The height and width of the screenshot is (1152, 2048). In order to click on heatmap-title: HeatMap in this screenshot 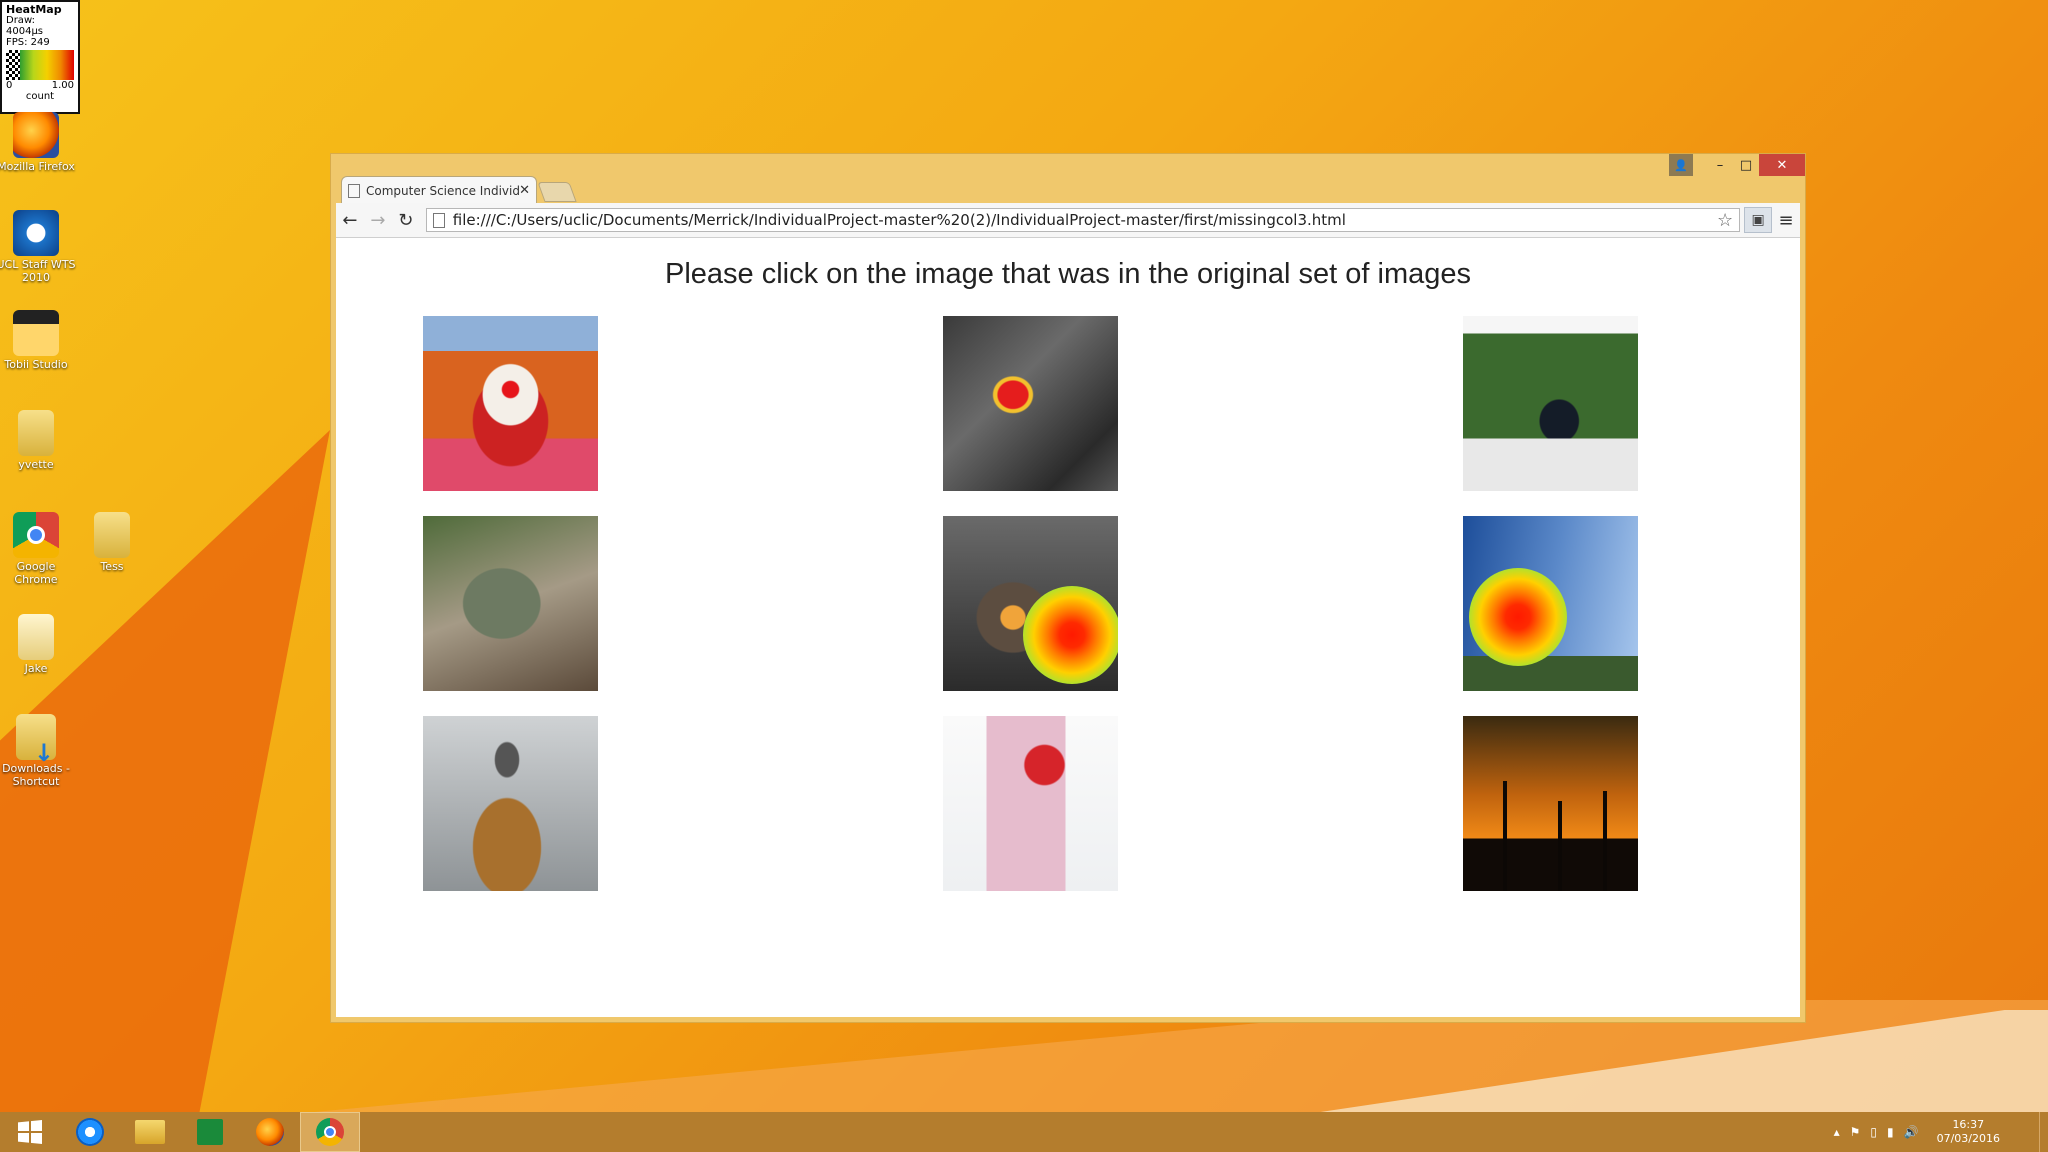, I will do `click(34, 9)`.